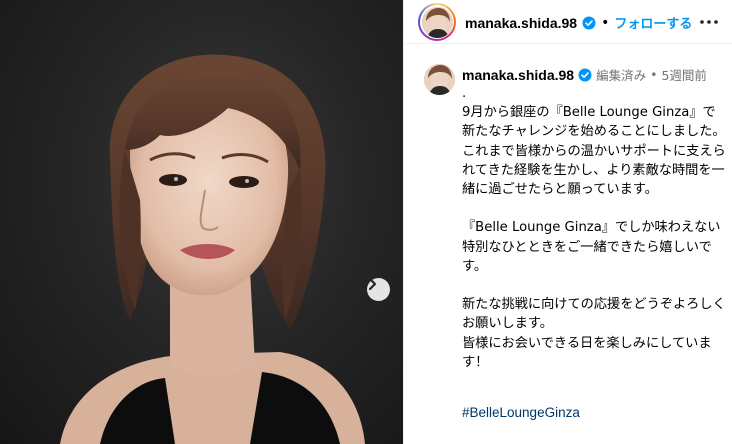 The width and height of the screenshot is (732, 444). I want to click on next-image-button, so click(378, 289).